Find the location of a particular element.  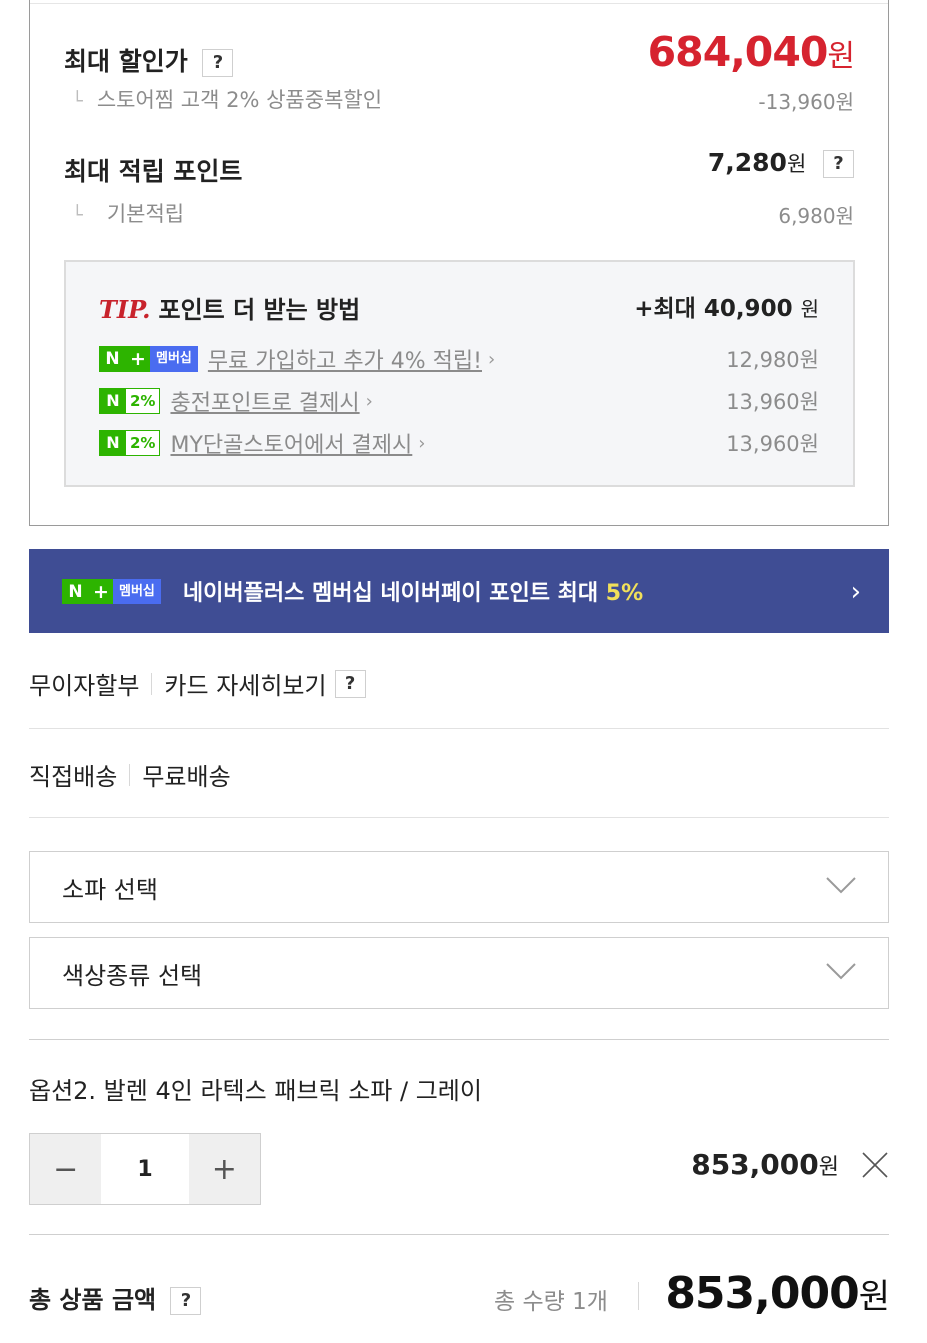

selected-option-price: 853,000원 is located at coordinates (765, 1164).